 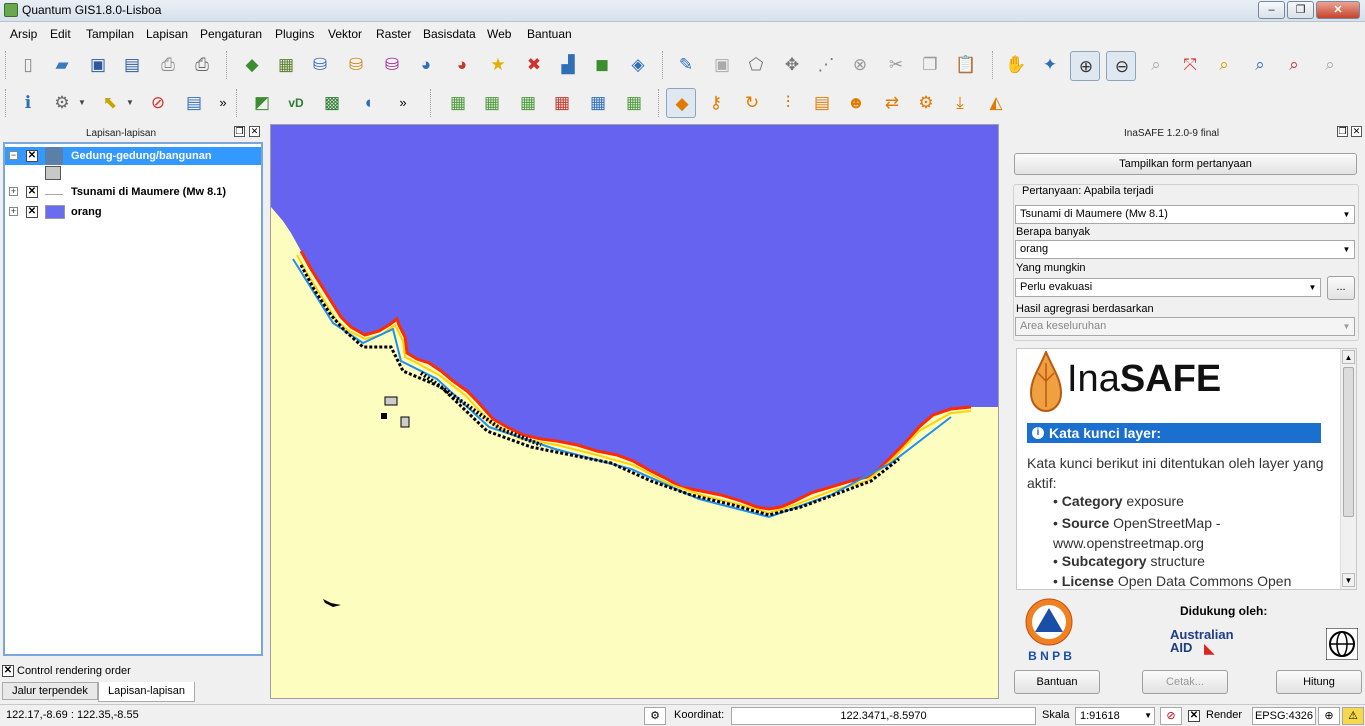 I want to click on add-wfs-layer-icon: ▟, so click(x=568, y=65).